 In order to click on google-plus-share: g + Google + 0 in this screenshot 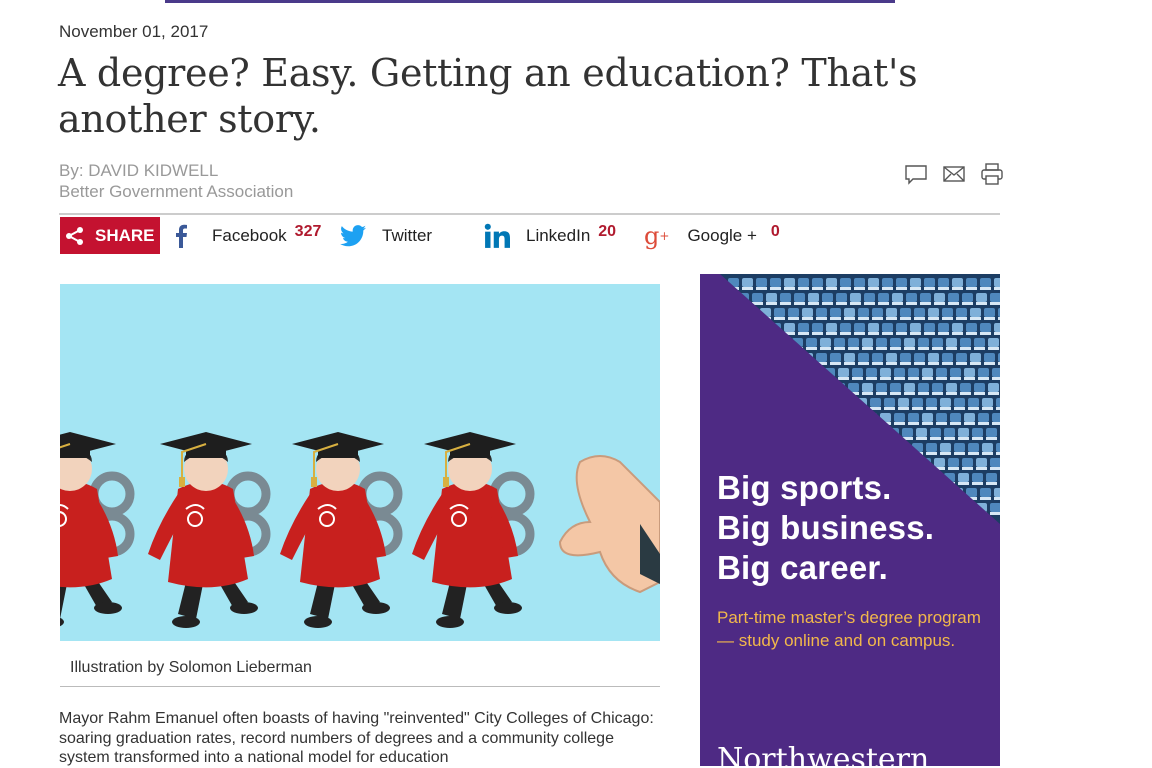, I will do `click(712, 235)`.